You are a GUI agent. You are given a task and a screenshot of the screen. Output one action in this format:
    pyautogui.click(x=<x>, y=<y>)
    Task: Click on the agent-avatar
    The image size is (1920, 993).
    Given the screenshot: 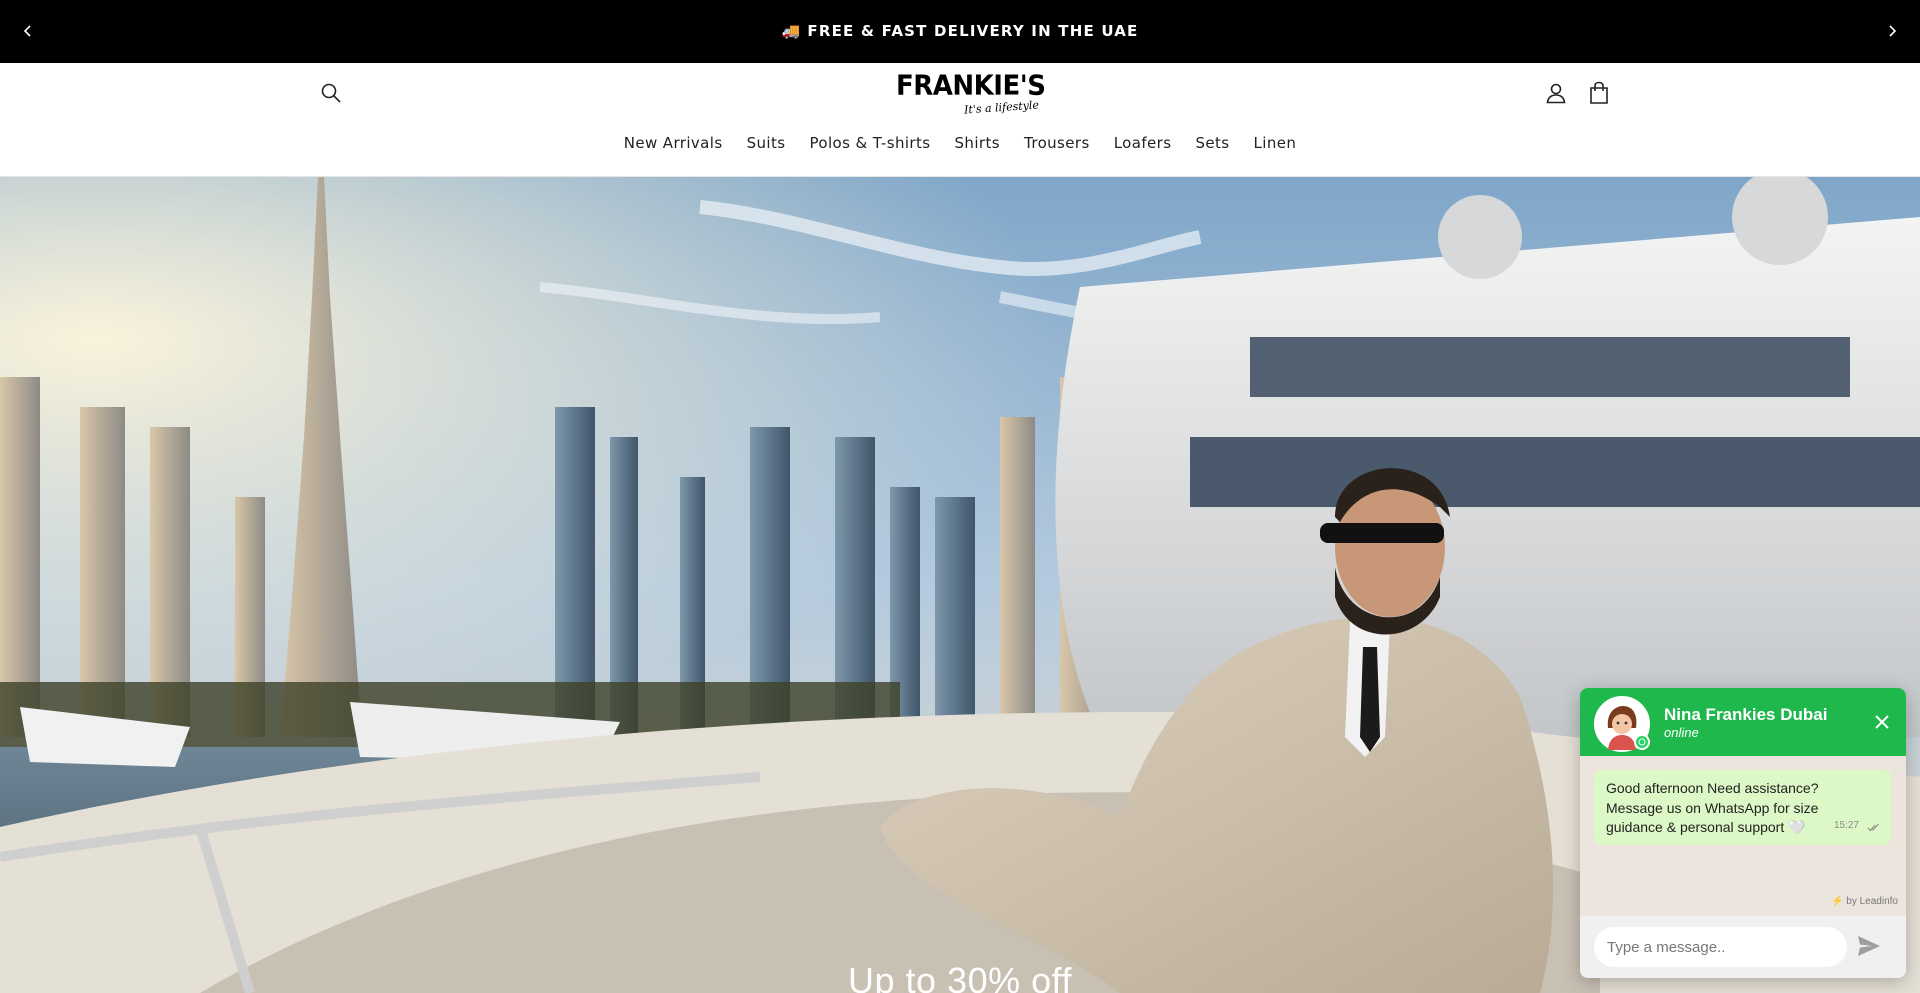 What is the action you would take?
    pyautogui.click(x=1622, y=724)
    